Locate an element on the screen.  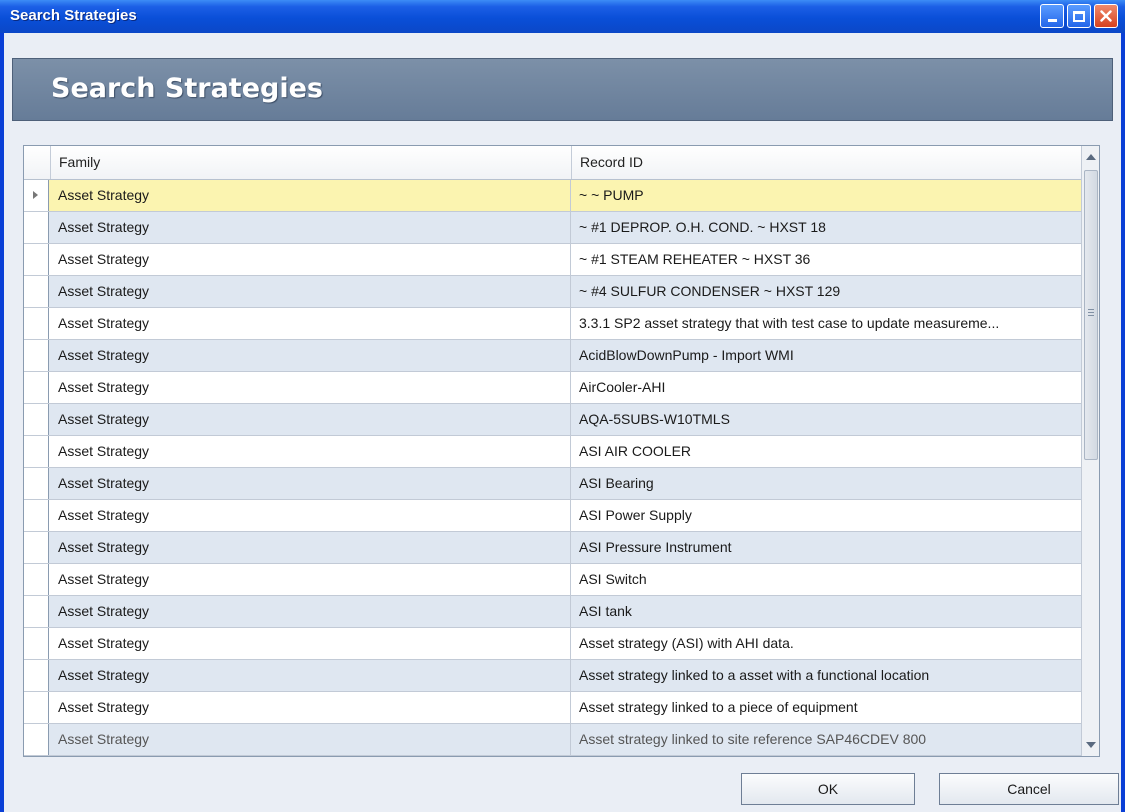
maximize-button is located at coordinates (1079, 16).